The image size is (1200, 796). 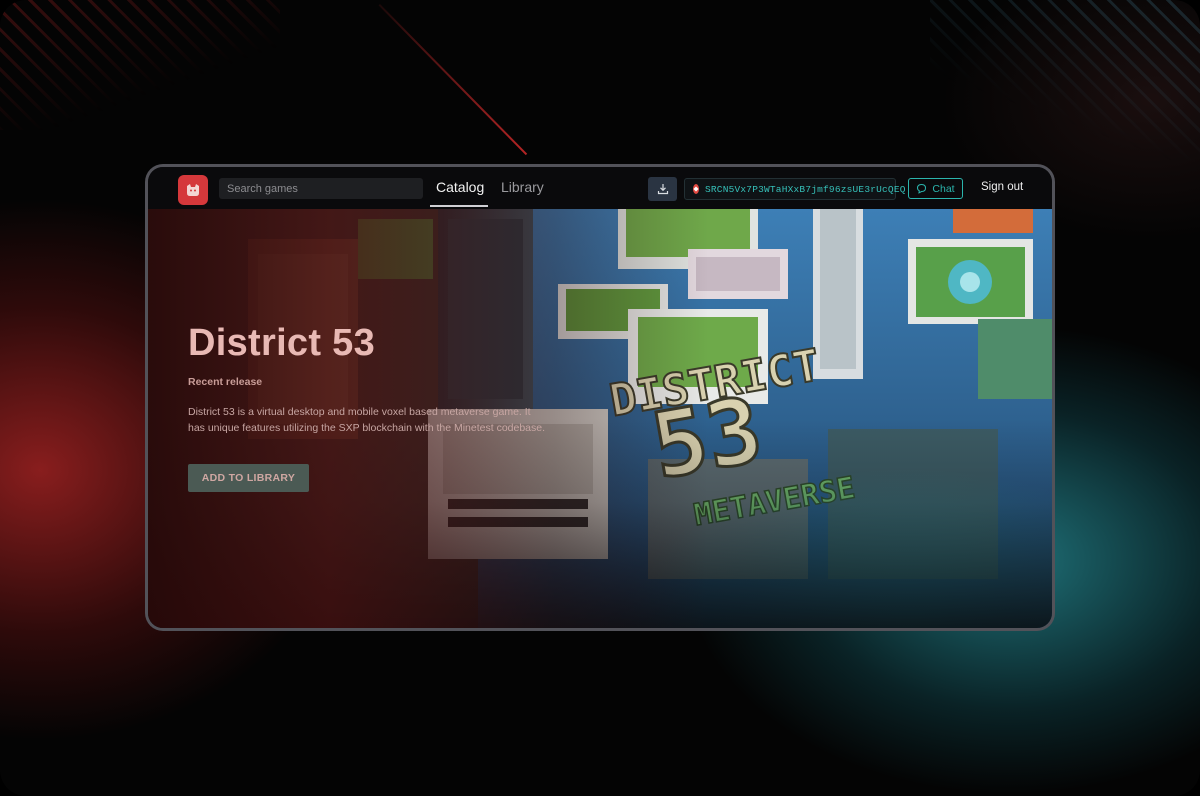 What do you see at coordinates (696, 189) in the screenshot?
I see `wallet-token-icon` at bounding box center [696, 189].